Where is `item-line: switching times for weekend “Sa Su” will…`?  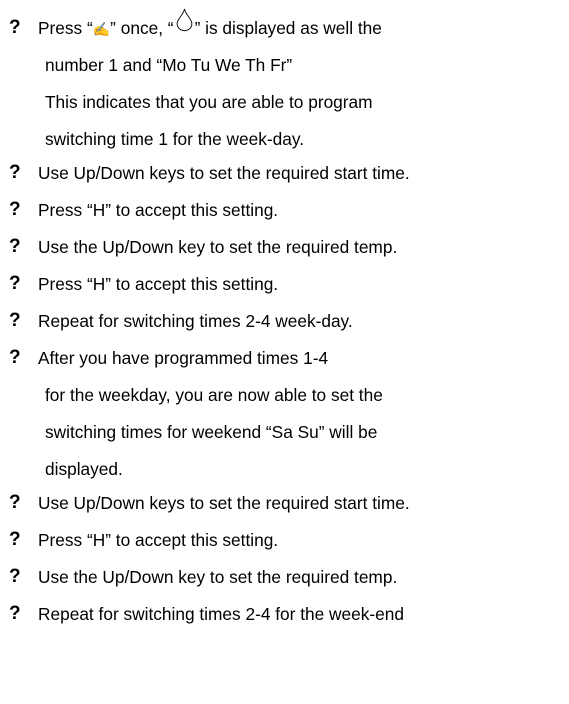
item-line: switching times for weekend “Sa Su” will… is located at coordinates (211, 432).